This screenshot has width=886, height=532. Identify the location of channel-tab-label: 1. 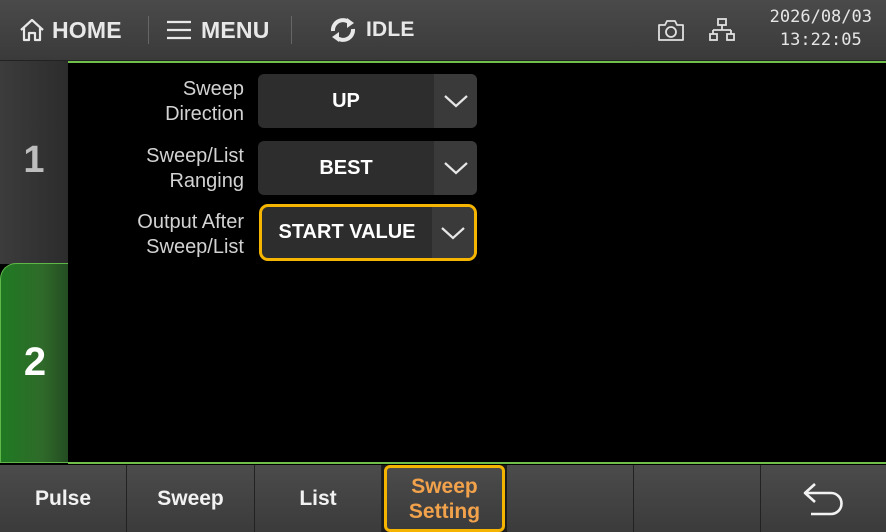
(34, 160).